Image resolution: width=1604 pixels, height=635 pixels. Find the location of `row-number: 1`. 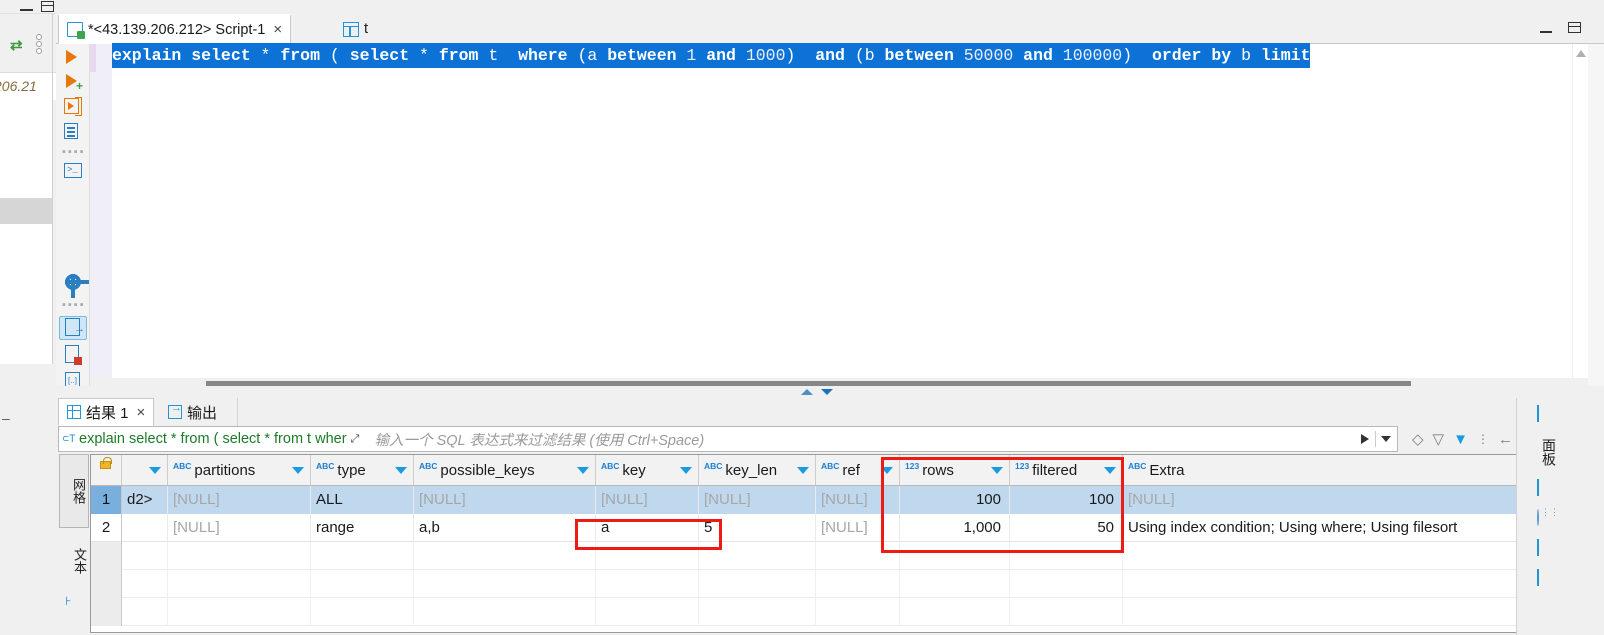

row-number: 1 is located at coordinates (106, 500).